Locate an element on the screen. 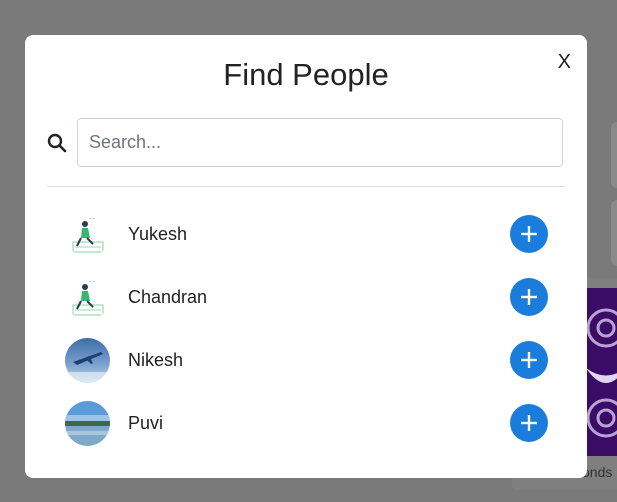 The image size is (617, 502). person-name: Puvi is located at coordinates (146, 423).